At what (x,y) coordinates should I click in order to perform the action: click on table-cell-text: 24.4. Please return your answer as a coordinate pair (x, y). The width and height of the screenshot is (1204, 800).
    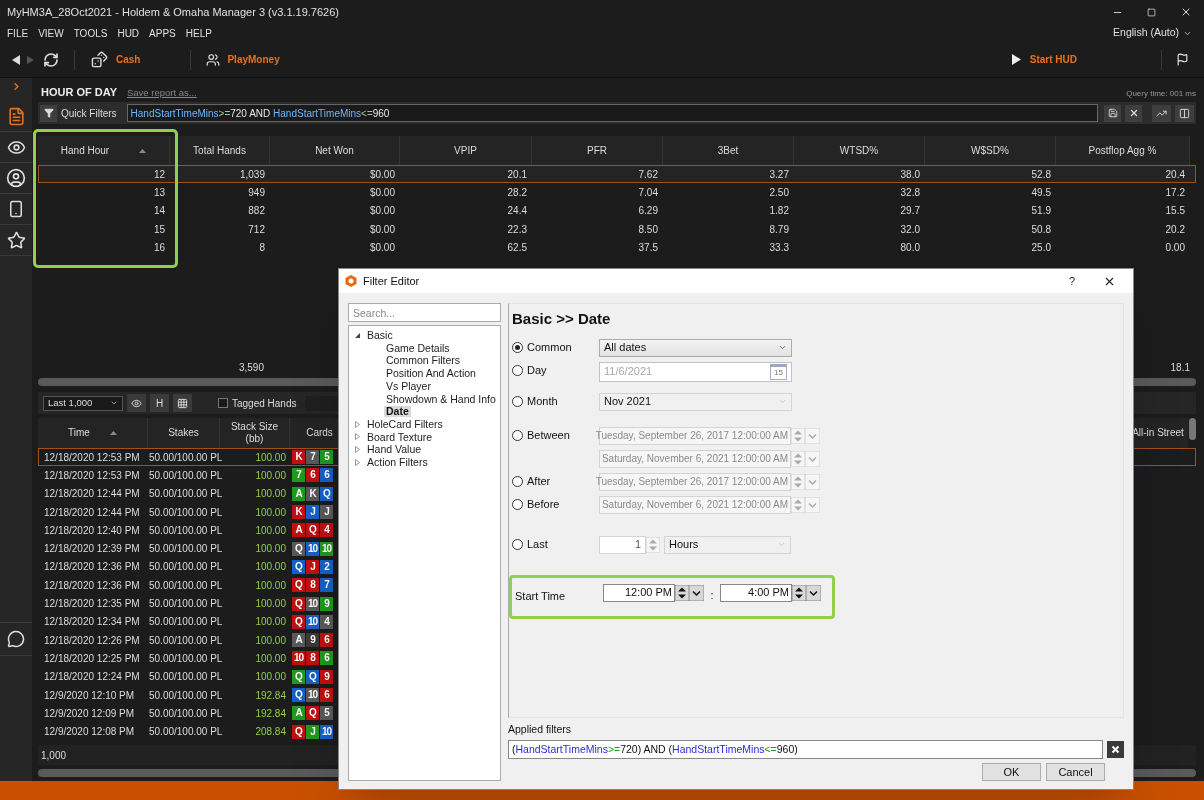
    Looking at the image, I should click on (517, 211).